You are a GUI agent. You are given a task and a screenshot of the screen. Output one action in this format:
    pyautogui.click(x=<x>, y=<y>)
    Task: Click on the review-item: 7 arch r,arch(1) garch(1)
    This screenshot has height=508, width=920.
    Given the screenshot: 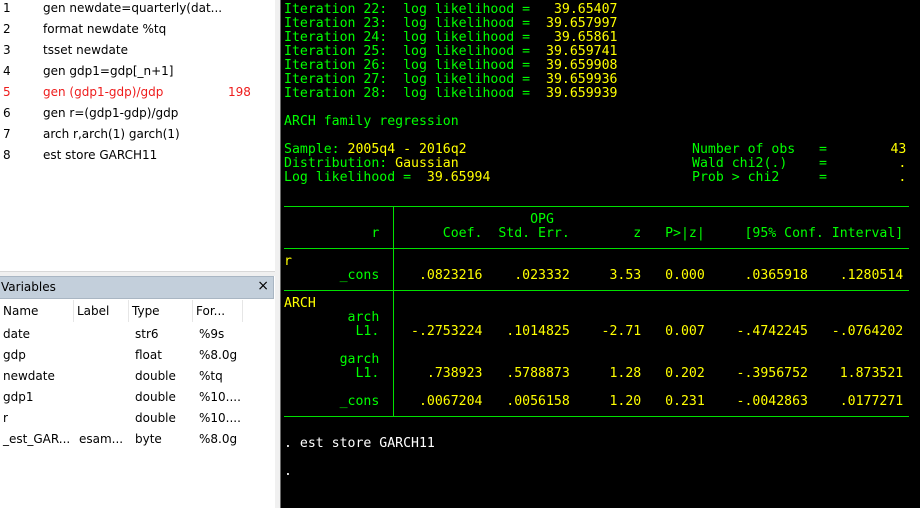 What is the action you would take?
    pyautogui.click(x=137, y=134)
    